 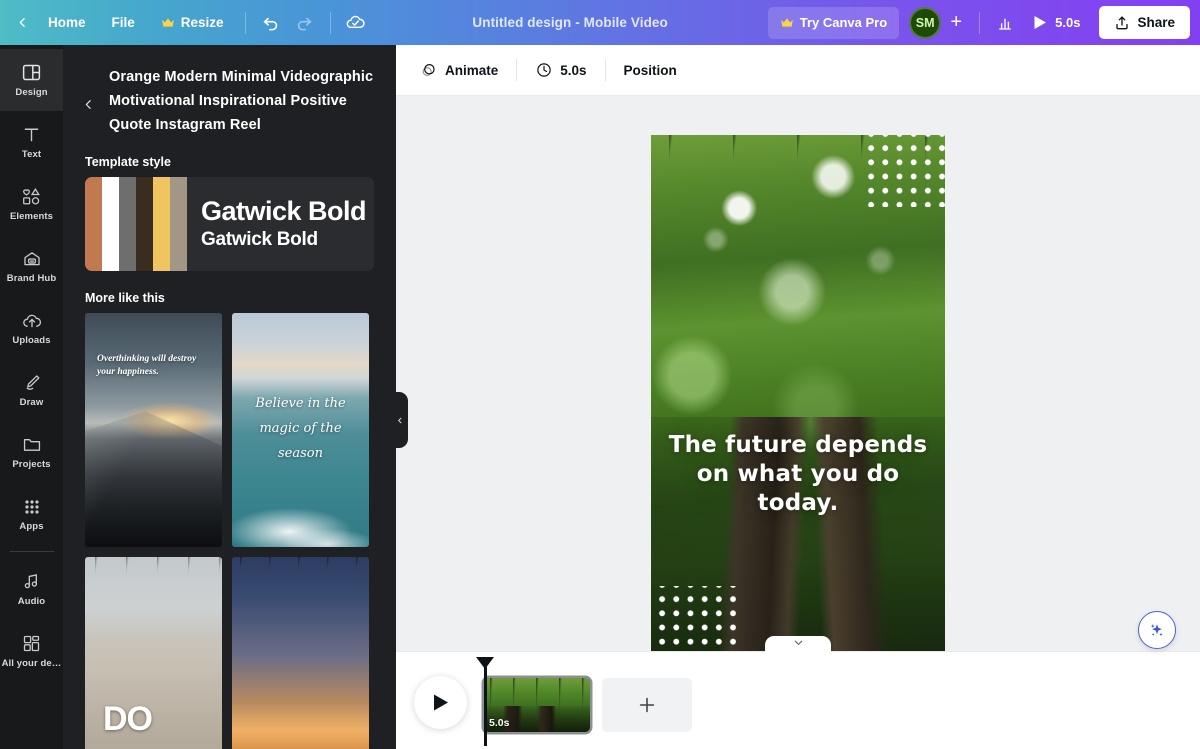 I want to click on position-button: Position, so click(x=650, y=70).